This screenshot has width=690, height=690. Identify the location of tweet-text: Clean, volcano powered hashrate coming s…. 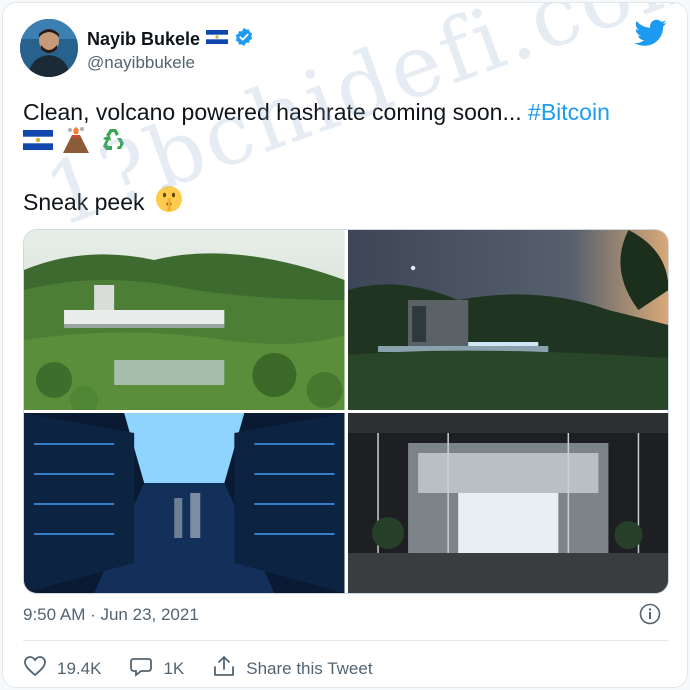
(348, 112).